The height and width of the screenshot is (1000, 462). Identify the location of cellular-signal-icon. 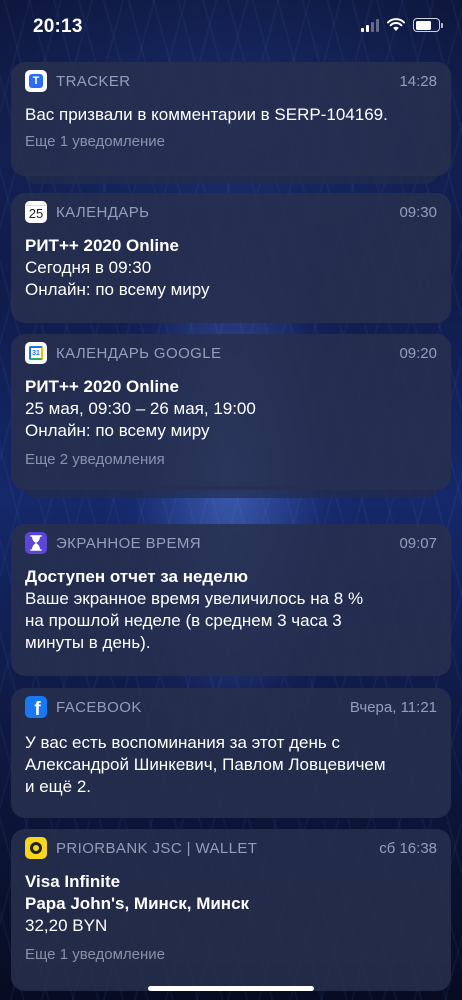
(370, 25).